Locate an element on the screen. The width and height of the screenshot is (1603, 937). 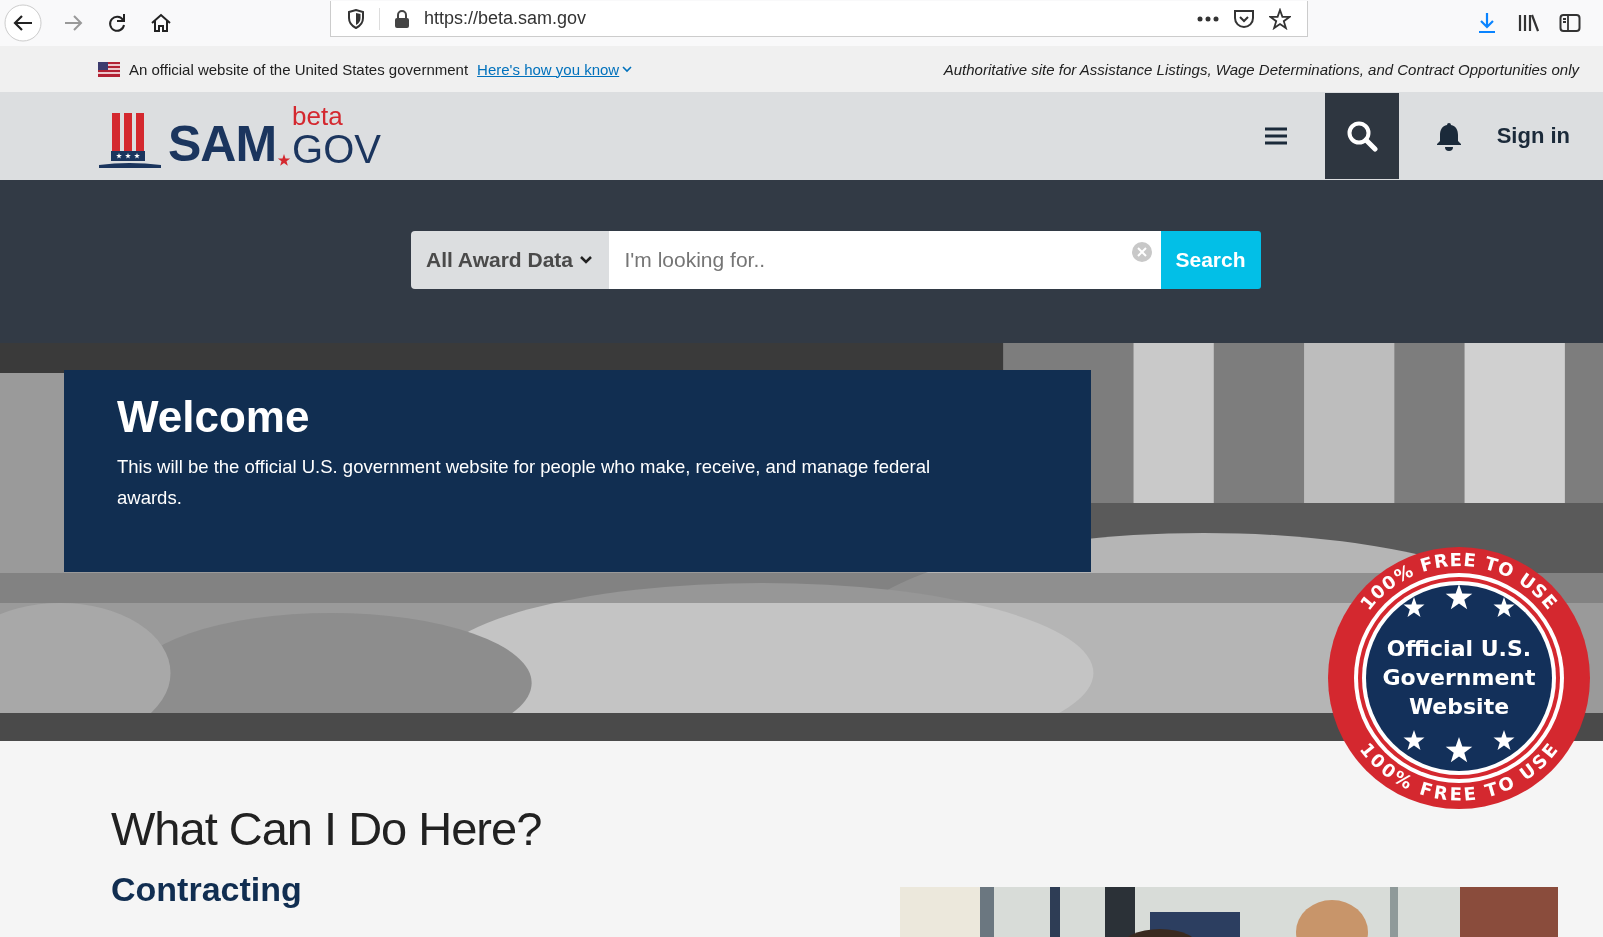
back-icon is located at coordinates (23, 23).